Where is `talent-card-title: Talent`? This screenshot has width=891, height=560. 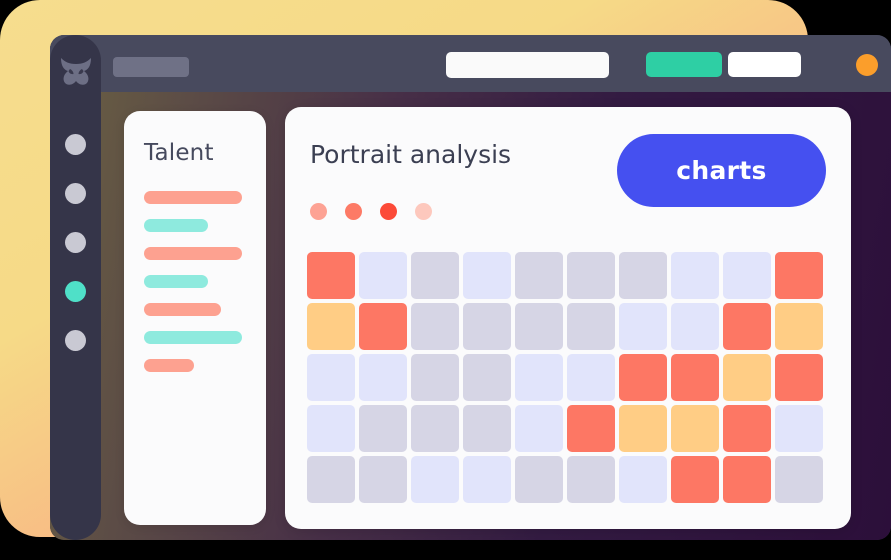 talent-card-title: Talent is located at coordinates (179, 153).